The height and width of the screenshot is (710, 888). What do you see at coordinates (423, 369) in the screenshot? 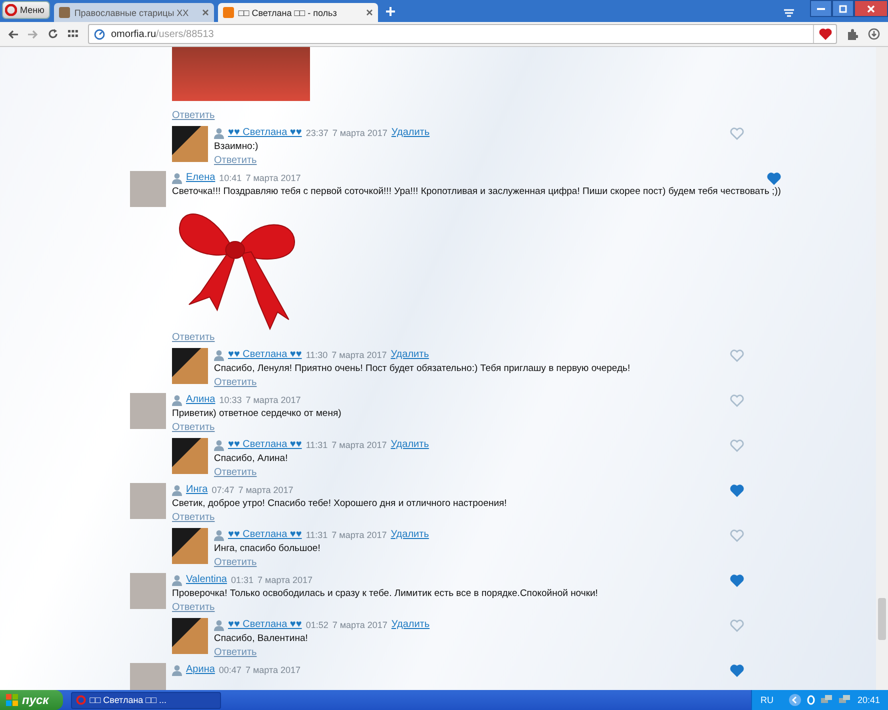
I see `comment-text: Спасибо, Ленуля! Приятно очень! Пост будет обязательно:) Тебя приглашу в первую очередь!` at bounding box center [423, 369].